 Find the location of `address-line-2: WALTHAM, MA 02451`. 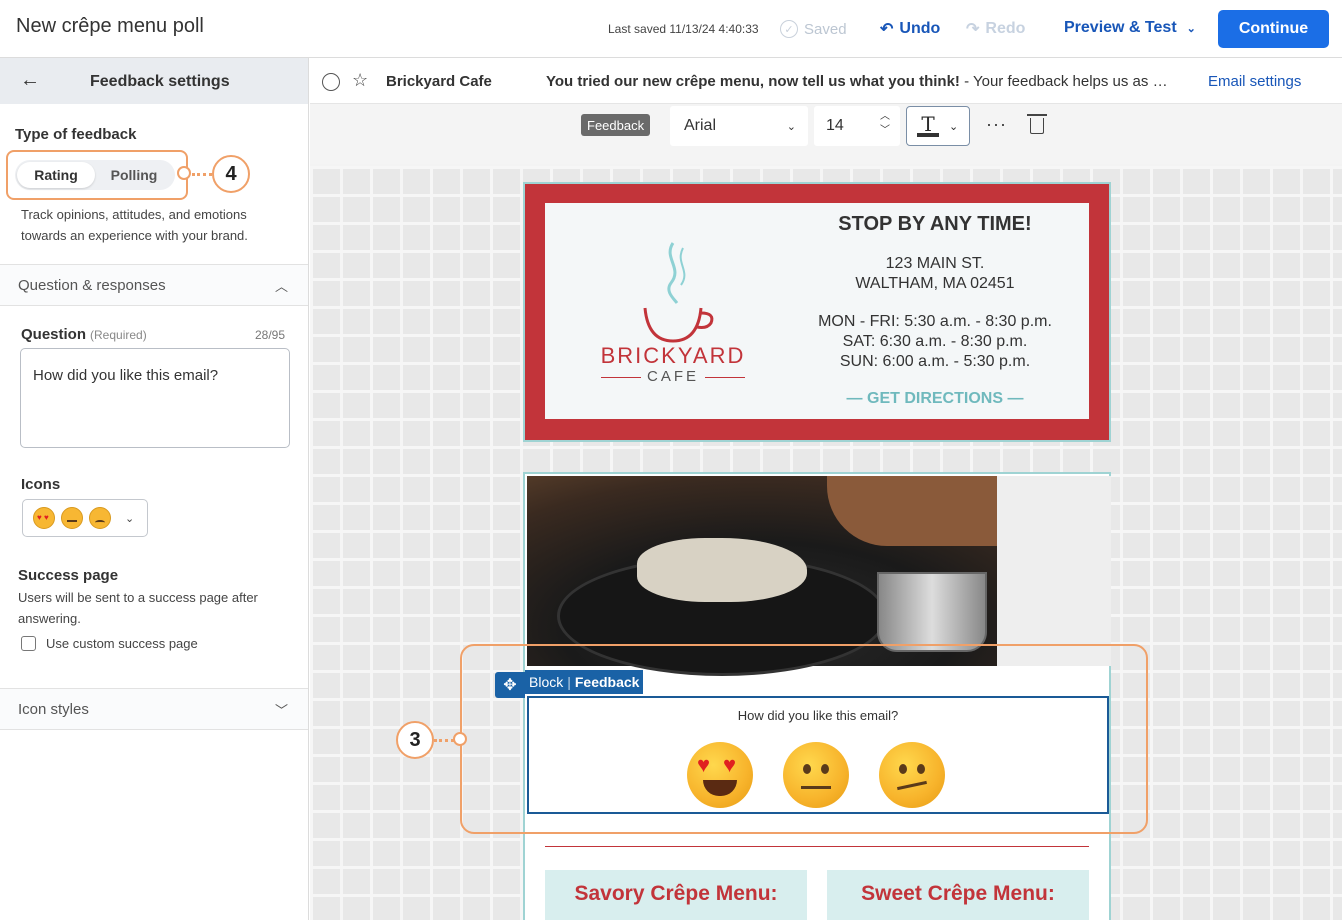

address-line-2: WALTHAM, MA 02451 is located at coordinates (935, 283).